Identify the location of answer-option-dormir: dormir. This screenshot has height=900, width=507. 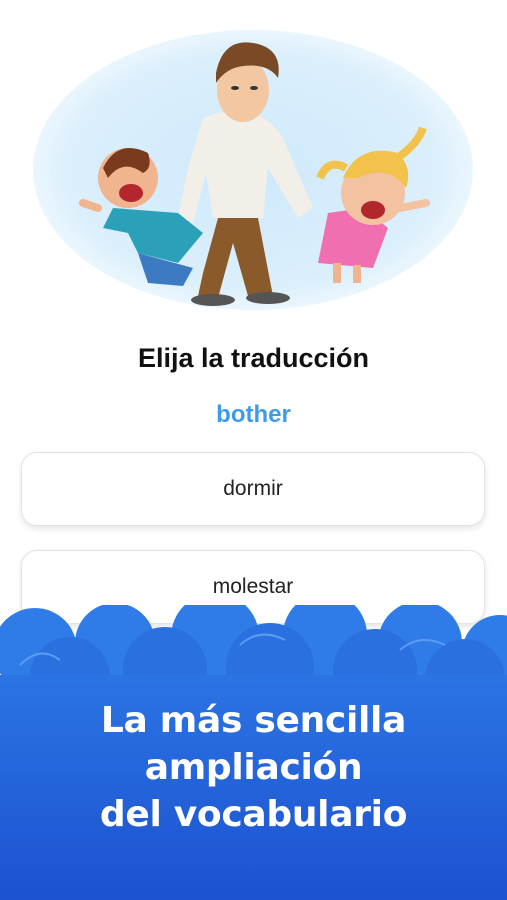
(253, 489).